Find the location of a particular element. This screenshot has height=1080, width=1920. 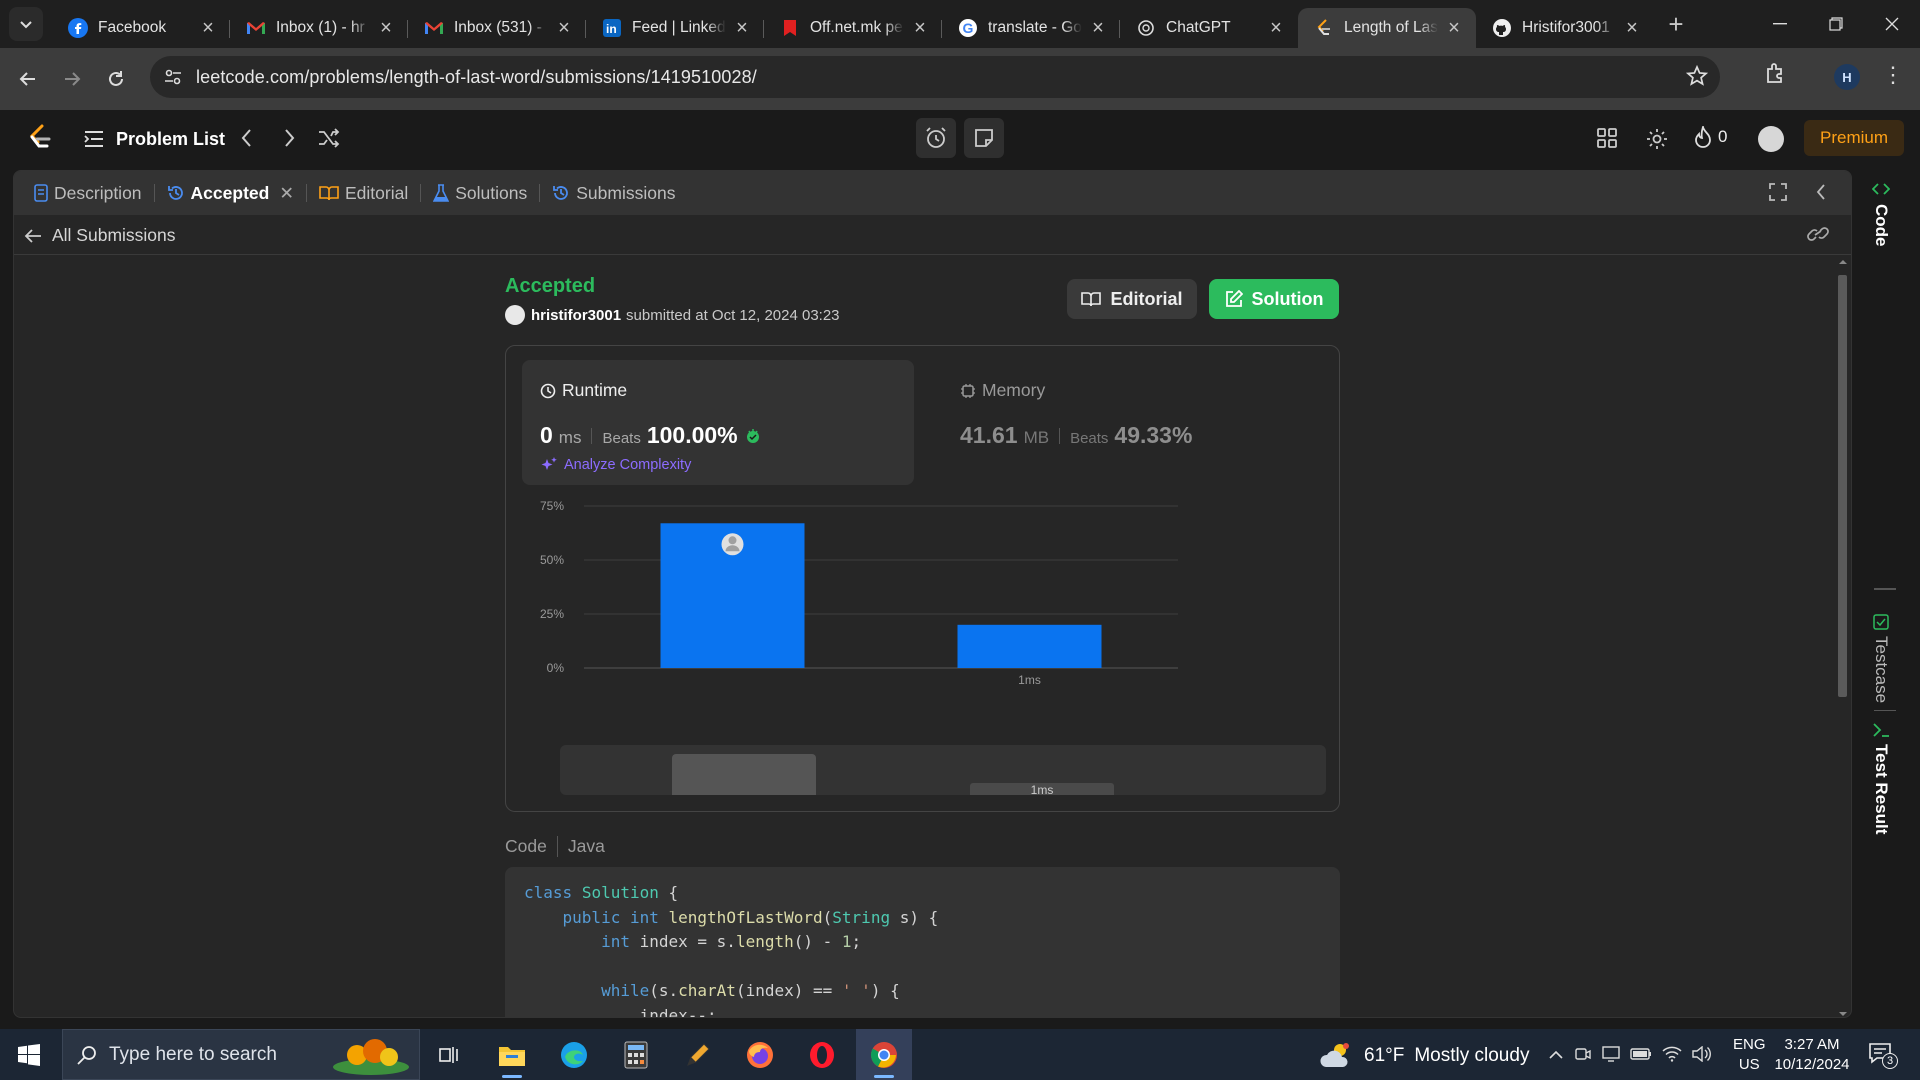

input-language: ENG US is located at coordinates (1749, 1055).